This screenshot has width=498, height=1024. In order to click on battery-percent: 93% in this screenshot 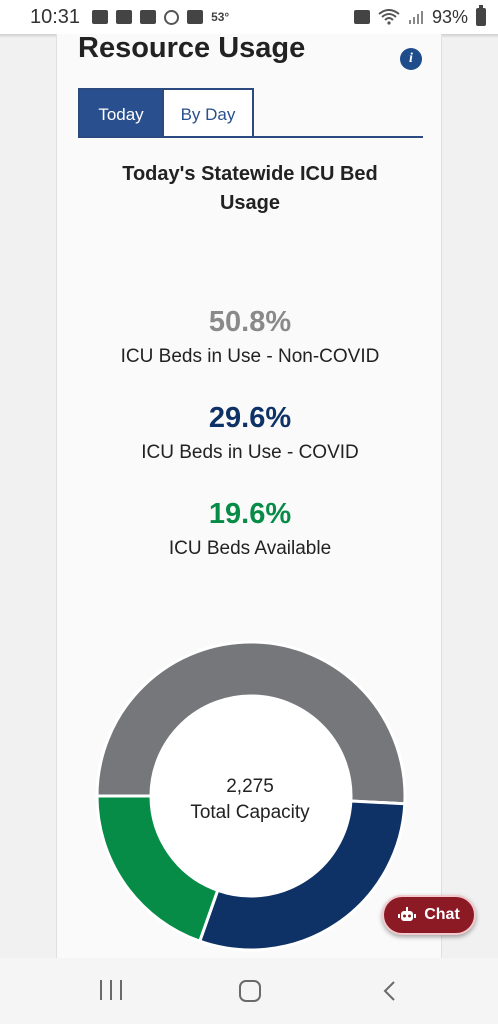, I will do `click(449, 16)`.